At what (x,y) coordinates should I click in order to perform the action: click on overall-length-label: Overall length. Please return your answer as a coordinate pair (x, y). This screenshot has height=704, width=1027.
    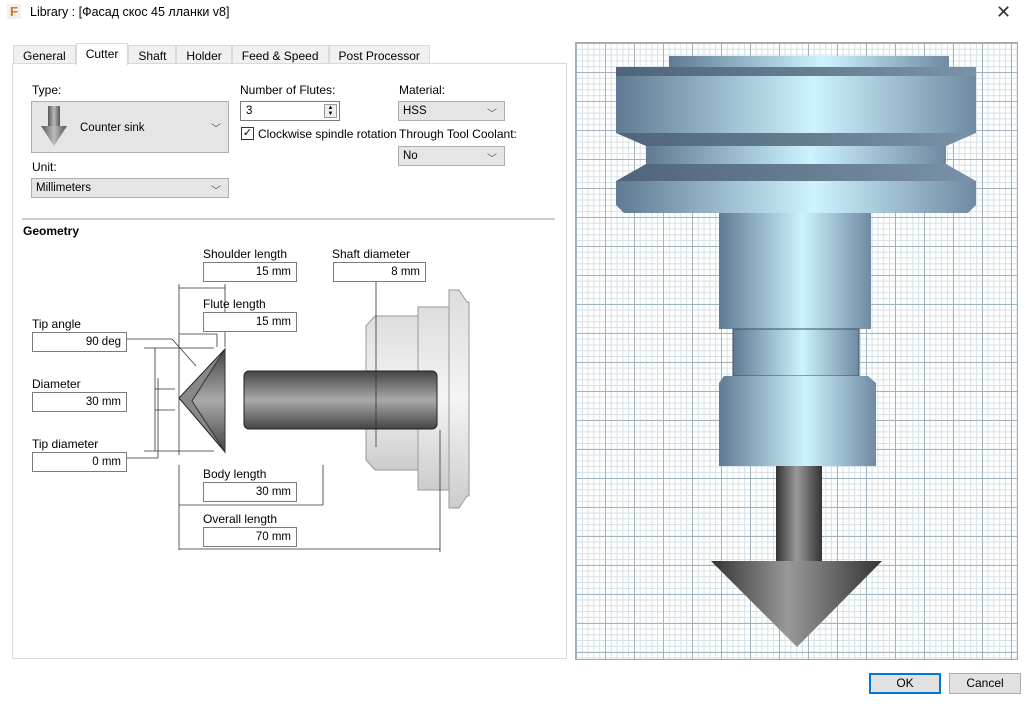
    Looking at the image, I should click on (240, 519).